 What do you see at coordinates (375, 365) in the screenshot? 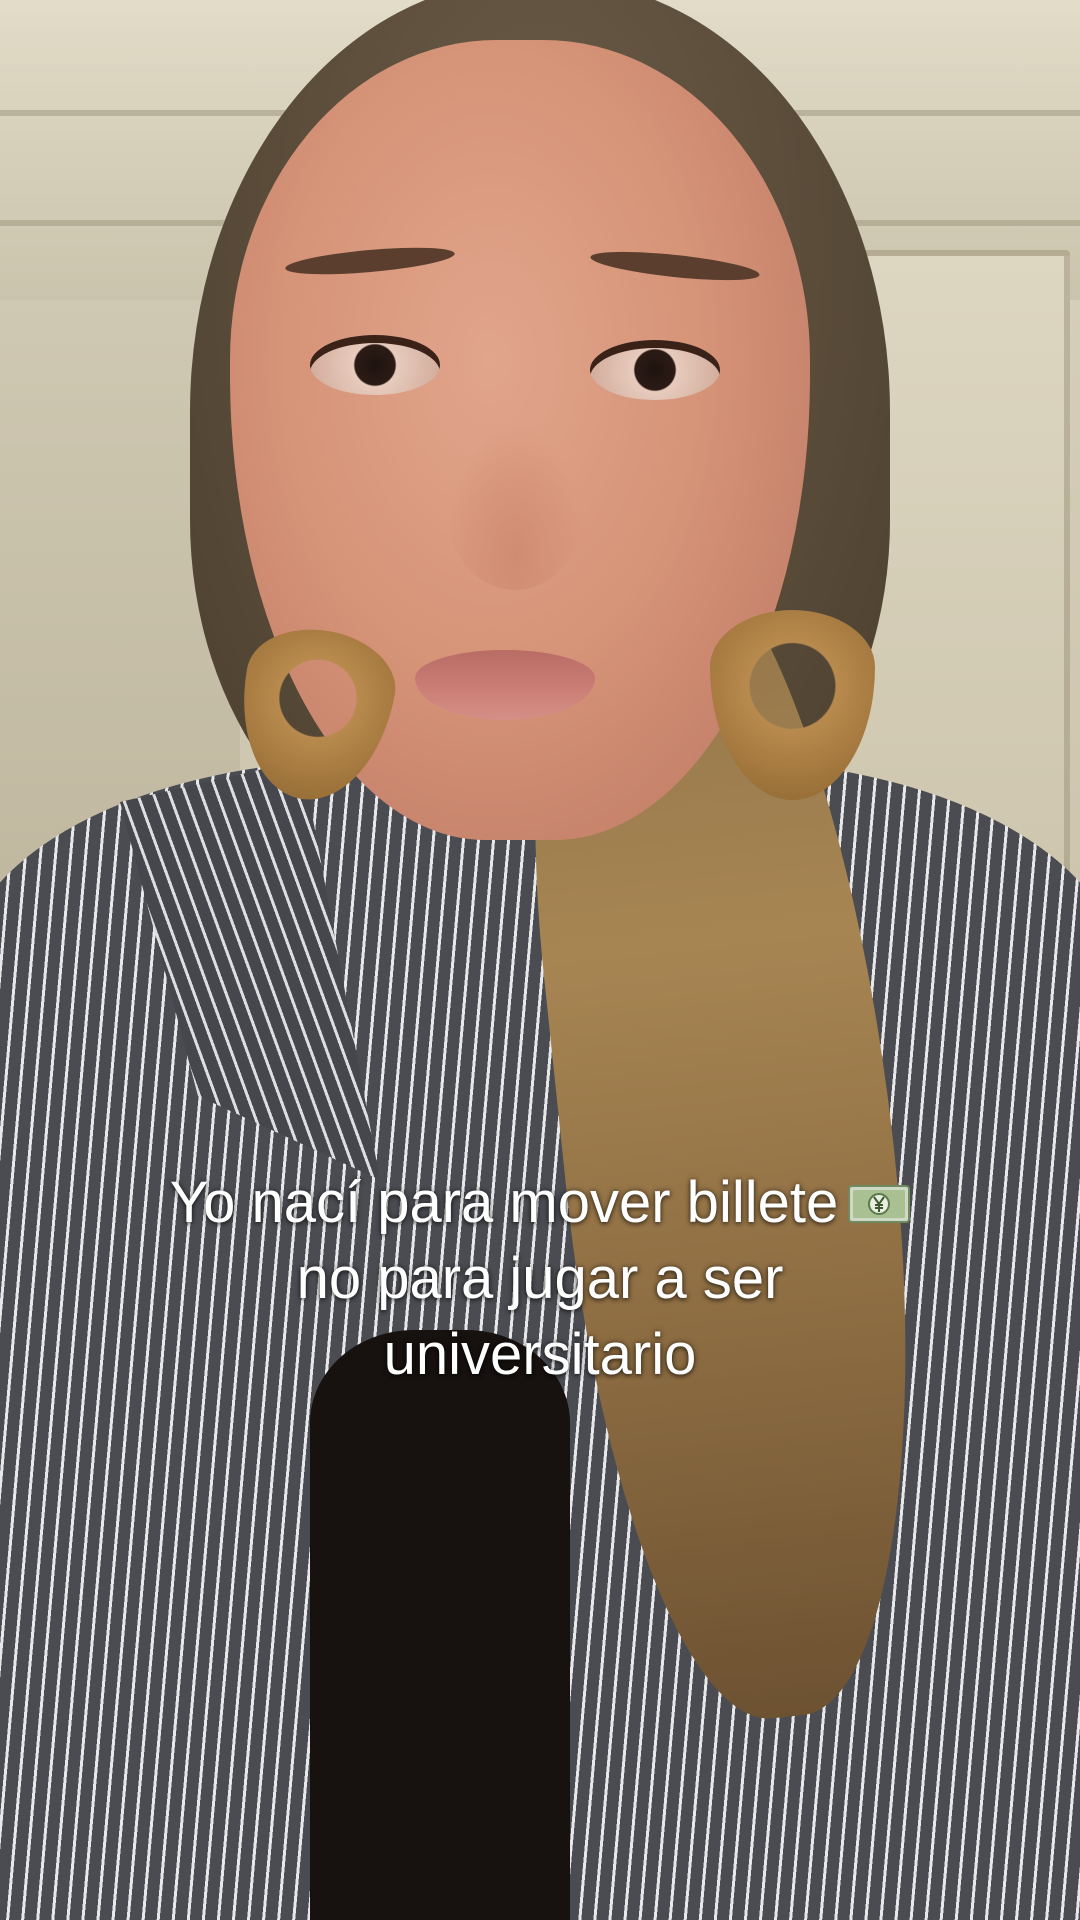
I see `eye-left` at bounding box center [375, 365].